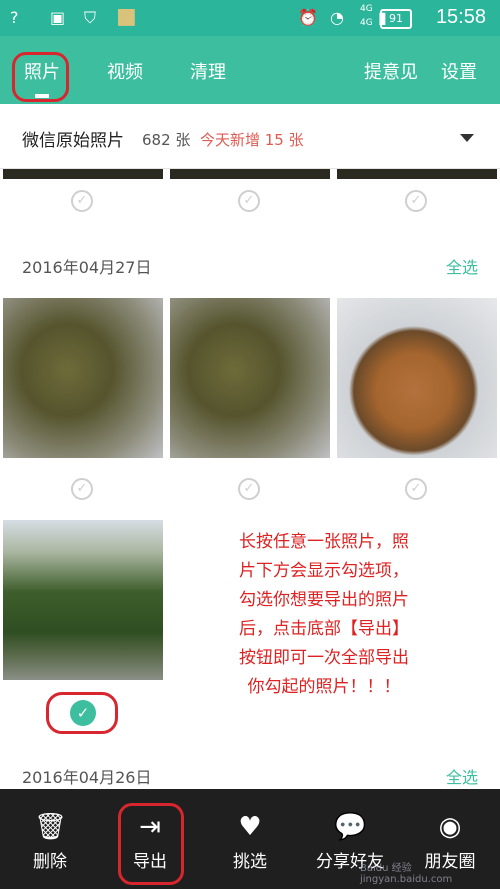  I want to click on delete-button: 🗑 删除, so click(50, 839).